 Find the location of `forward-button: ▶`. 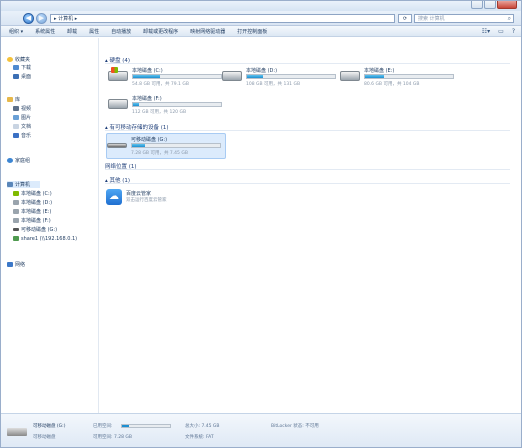

forward-button: ▶ is located at coordinates (41, 18).